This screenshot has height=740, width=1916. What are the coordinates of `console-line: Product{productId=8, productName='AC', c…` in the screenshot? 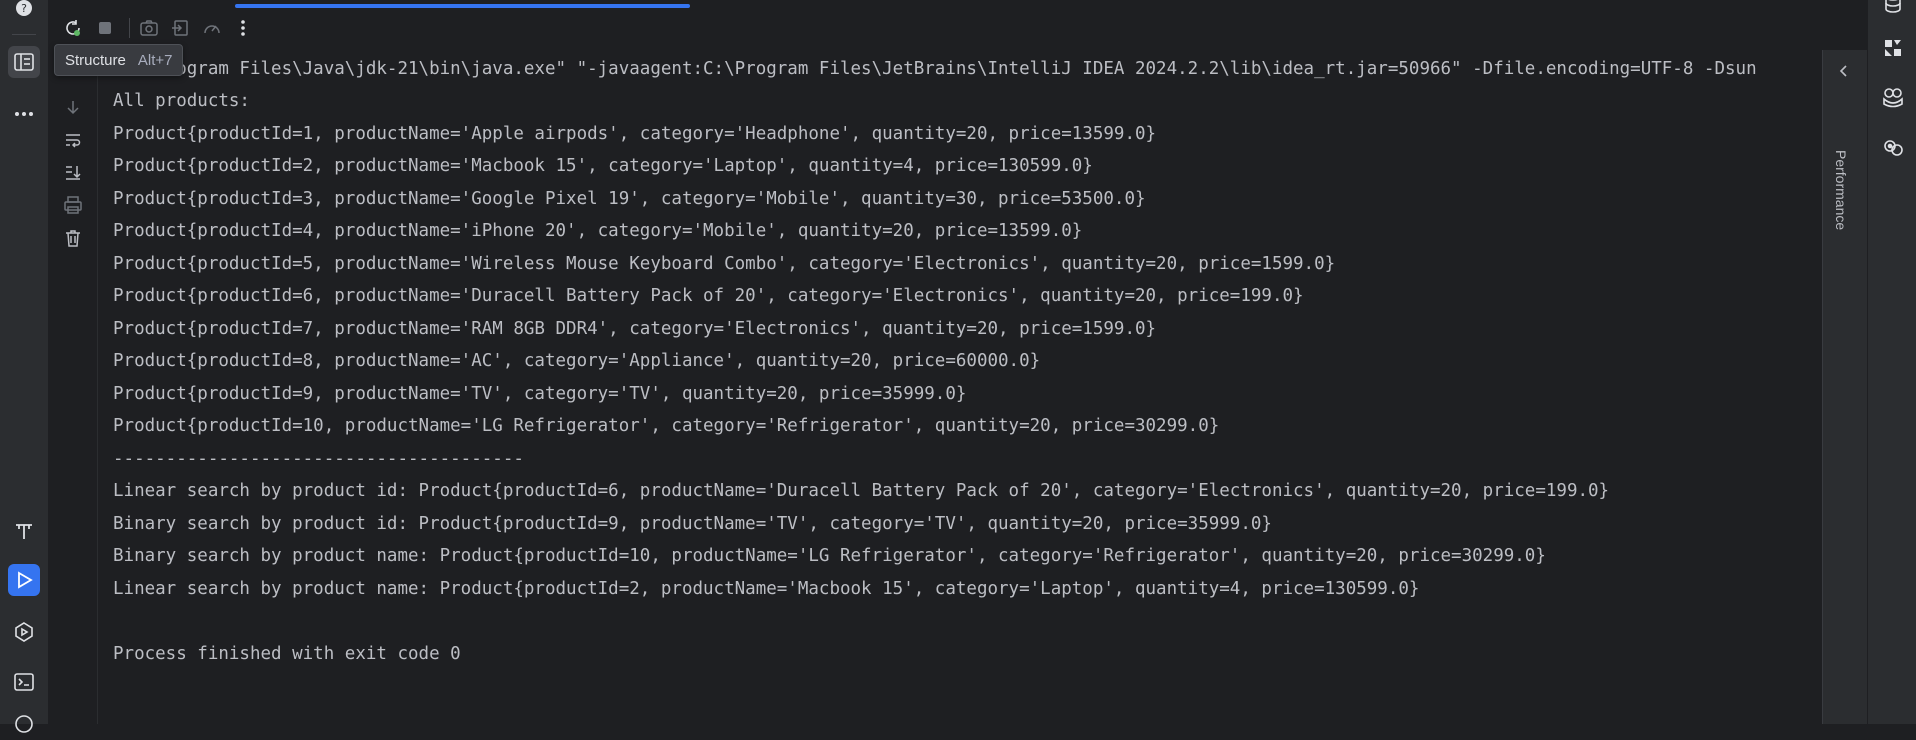 It's located at (577, 361).